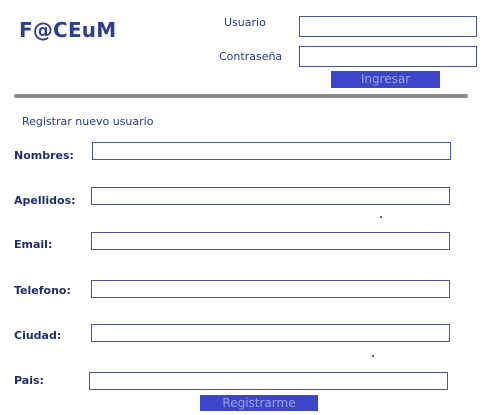 The image size is (487, 415). What do you see at coordinates (245, 22) in the screenshot?
I see `username-label: Usuario` at bounding box center [245, 22].